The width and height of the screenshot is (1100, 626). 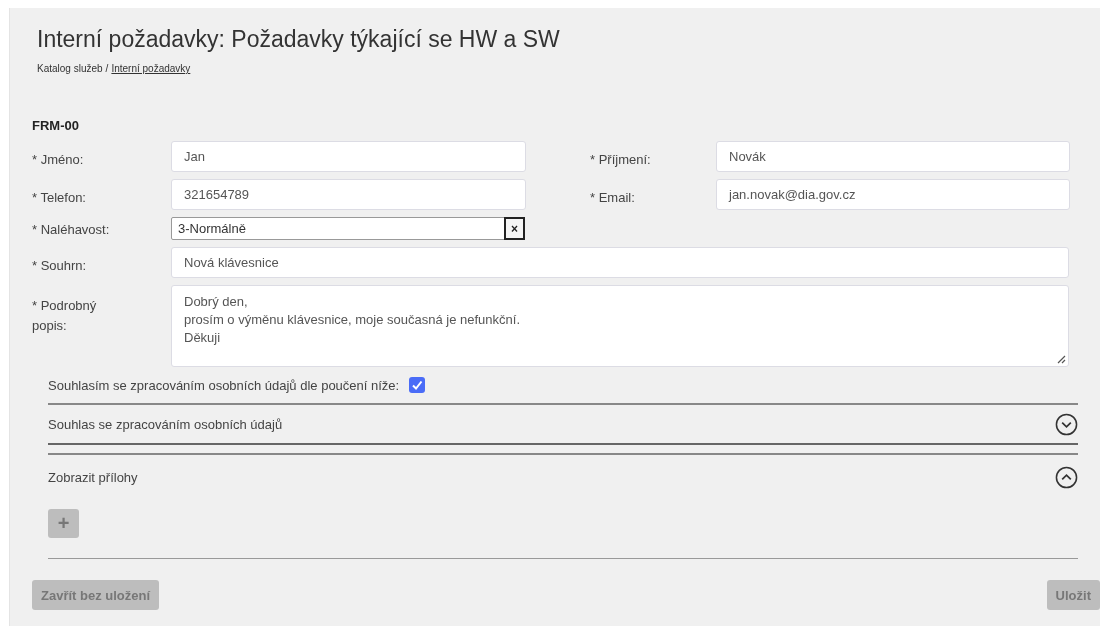 What do you see at coordinates (348, 156) in the screenshot?
I see `input-field: Jan` at bounding box center [348, 156].